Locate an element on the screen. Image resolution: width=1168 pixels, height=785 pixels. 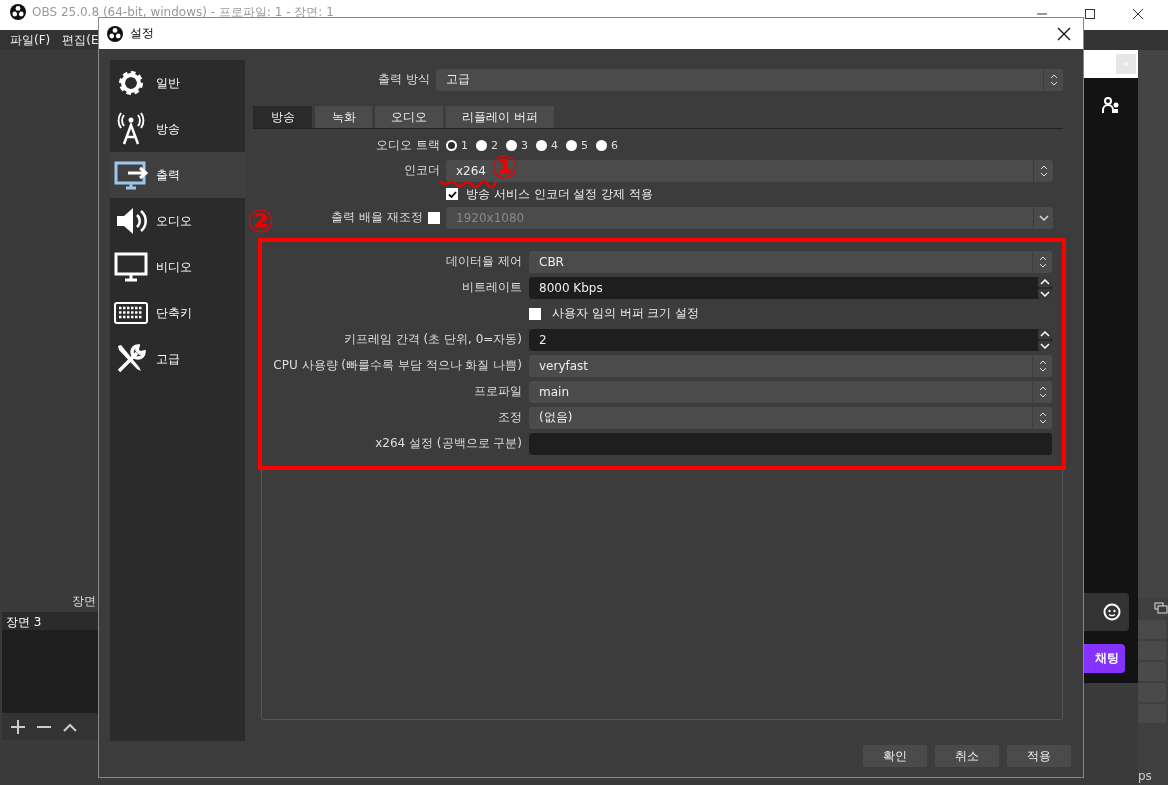
people-icon is located at coordinates (1111, 105).